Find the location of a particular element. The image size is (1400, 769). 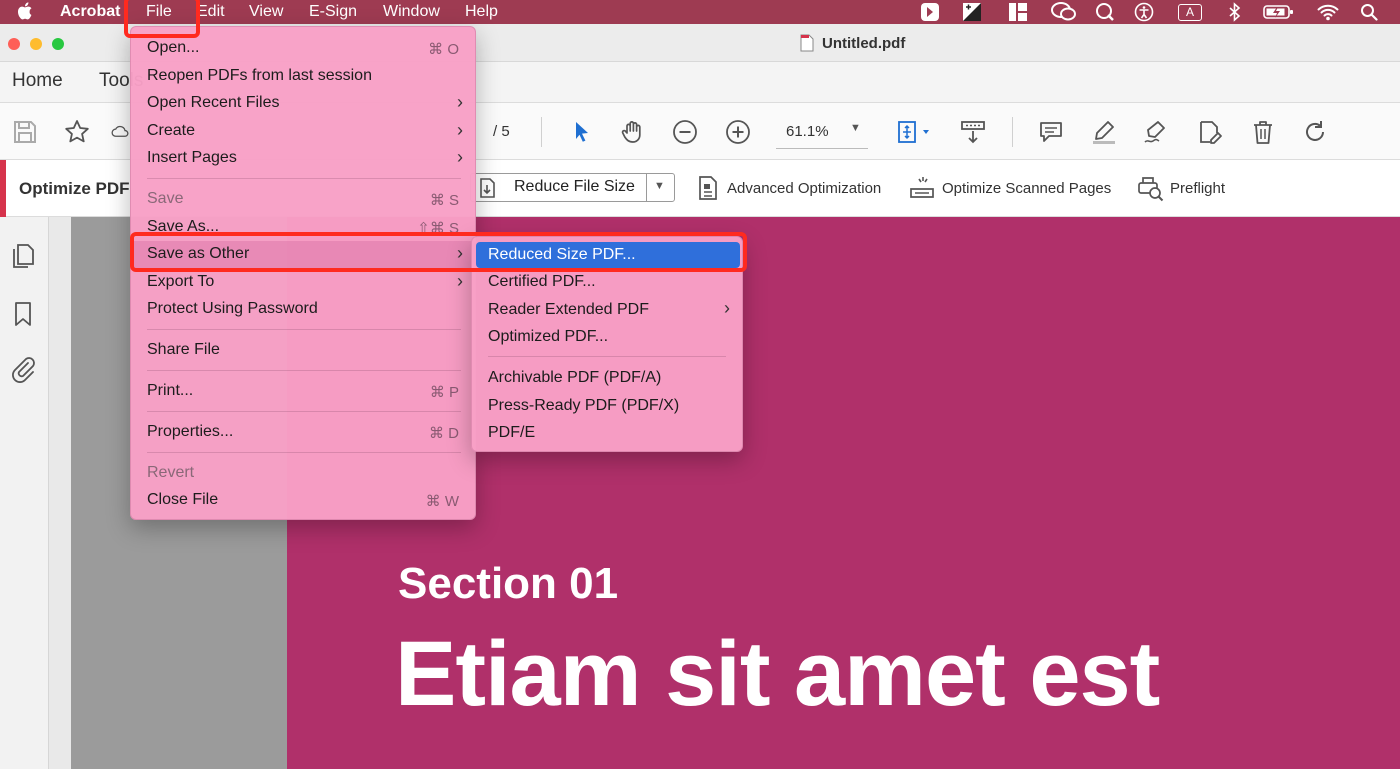

page-thumbnails-icon is located at coordinates (23, 256).